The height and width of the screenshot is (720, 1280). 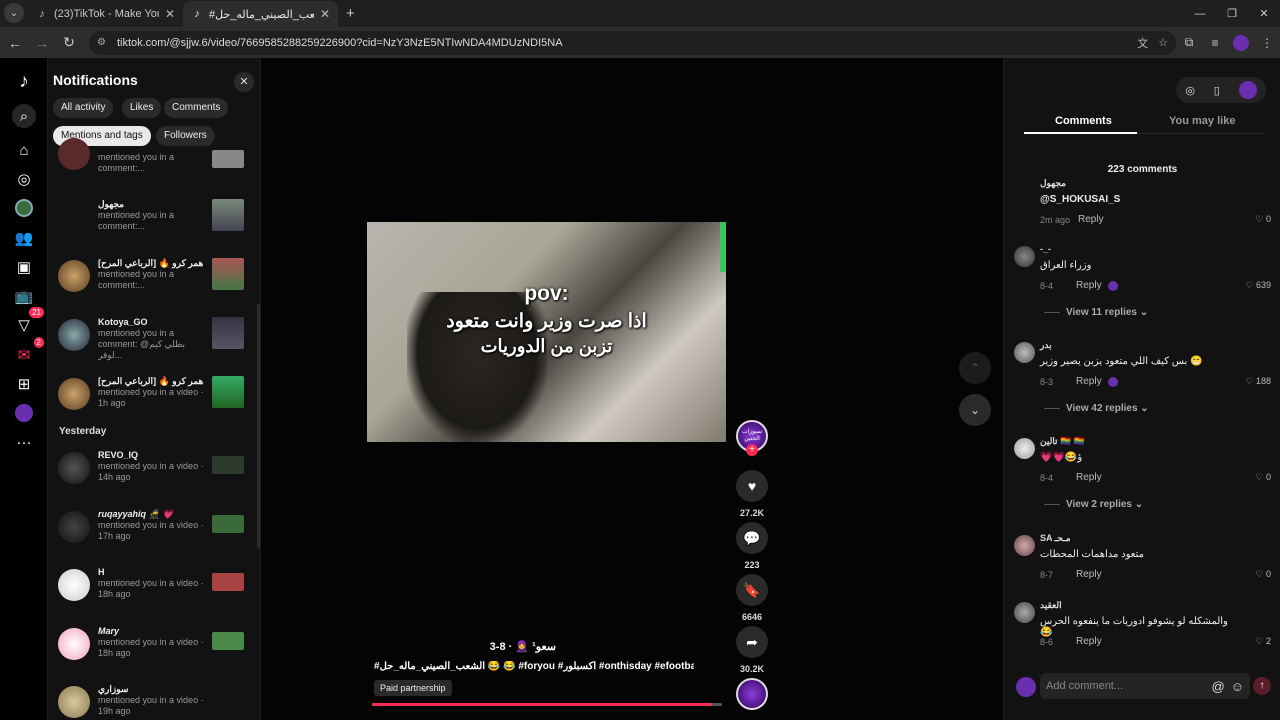 I want to click on follow-plus-icon: +, so click(x=752, y=450).